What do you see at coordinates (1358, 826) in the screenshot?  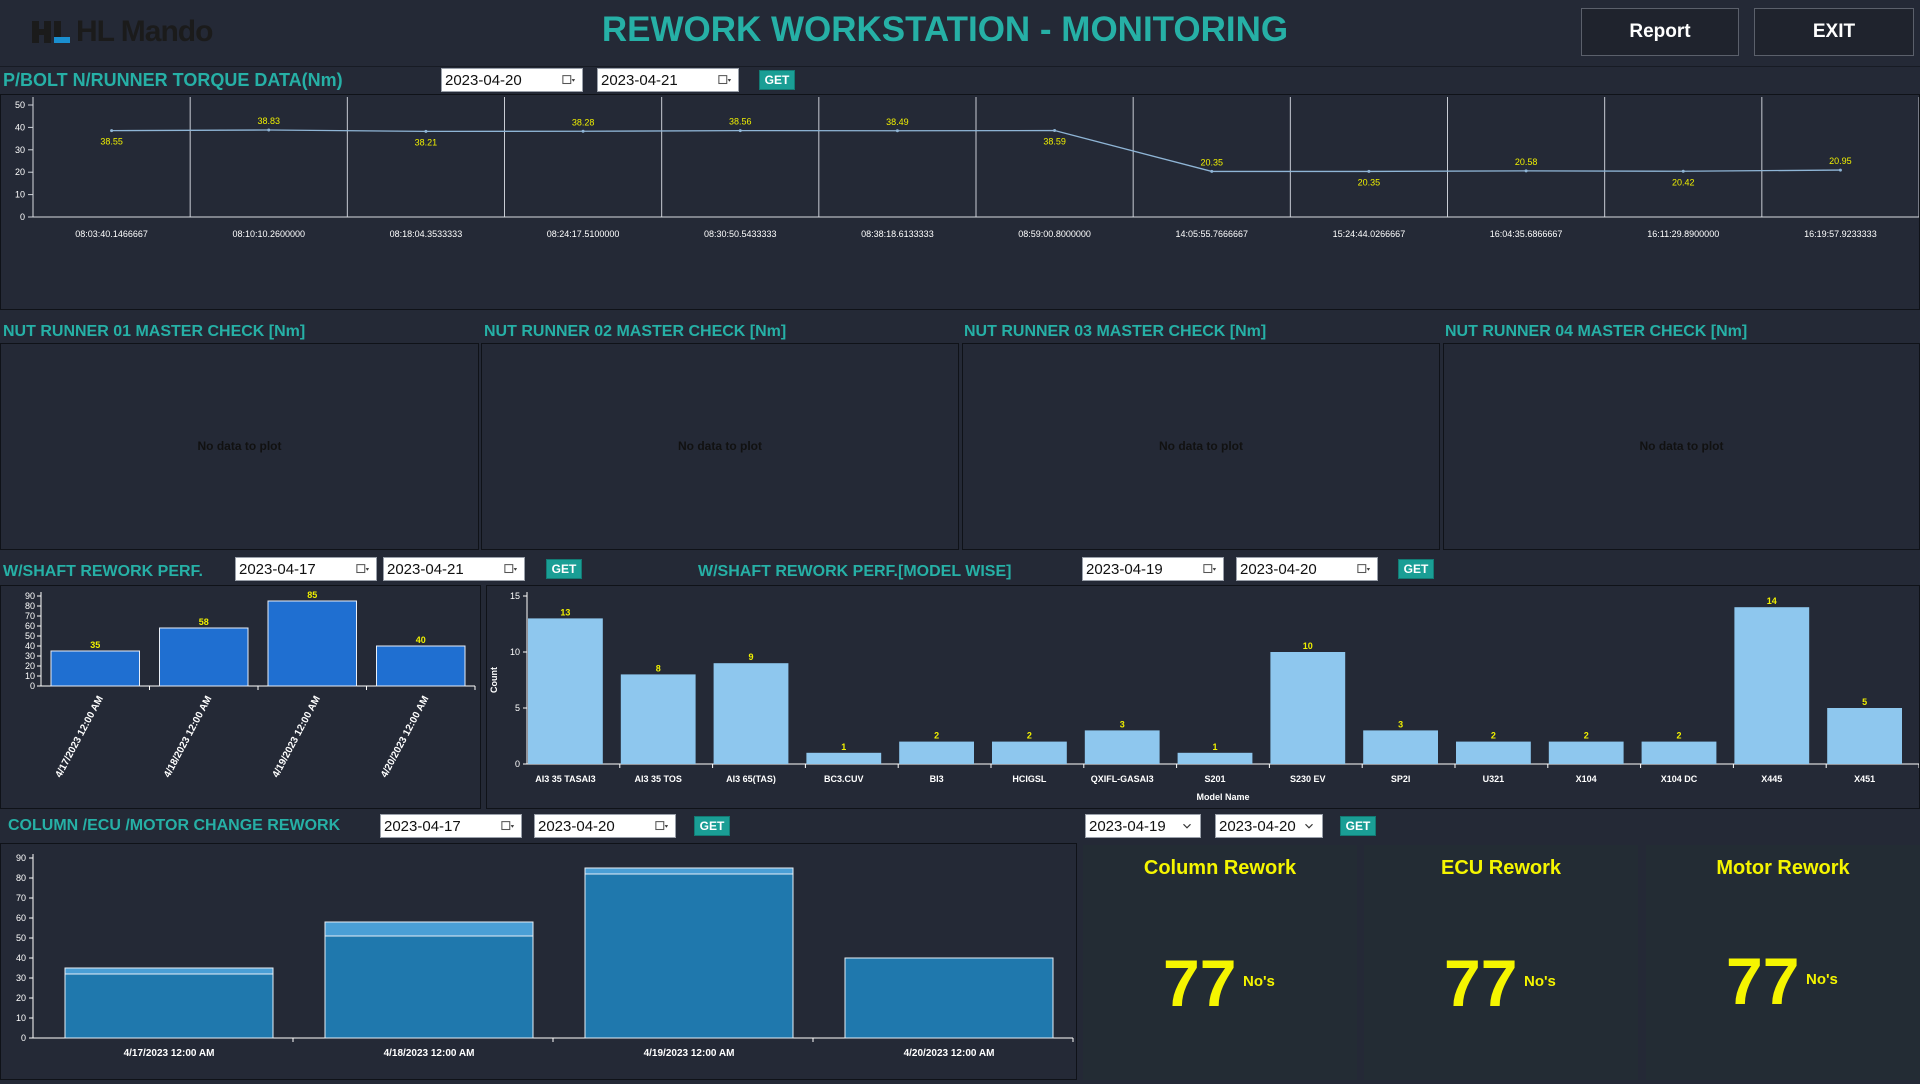 I see `summary-get-button: GET` at bounding box center [1358, 826].